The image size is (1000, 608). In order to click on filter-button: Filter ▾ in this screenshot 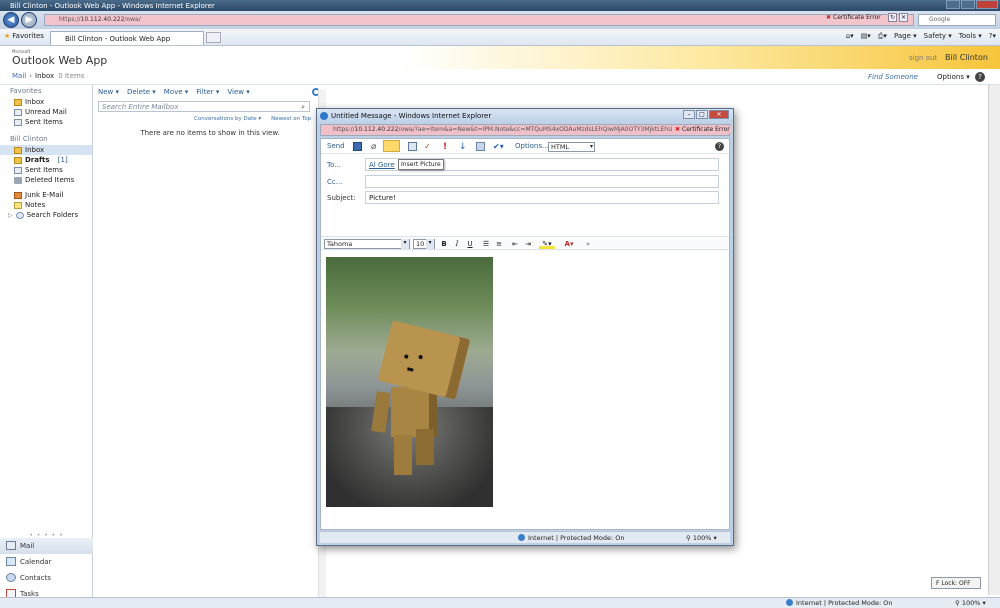, I will do `click(207, 92)`.